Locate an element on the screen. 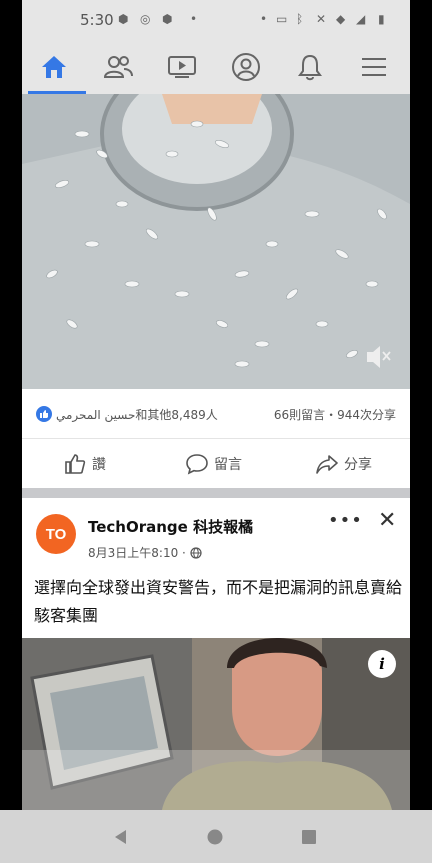 Image resolution: width=432 pixels, height=863 pixels. comment-label: 留言 is located at coordinates (228, 465).